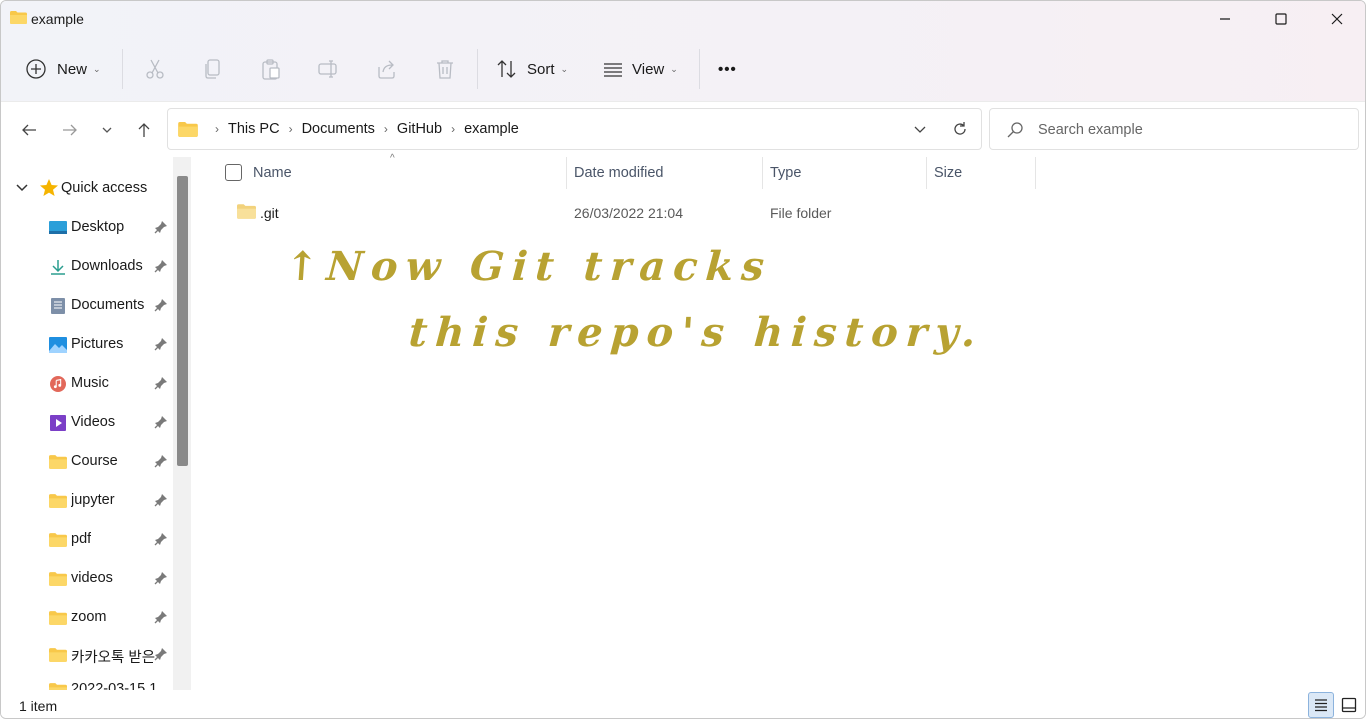  What do you see at coordinates (87, 228) in the screenshot?
I see `sidebar-item-desktop: Desktop` at bounding box center [87, 228].